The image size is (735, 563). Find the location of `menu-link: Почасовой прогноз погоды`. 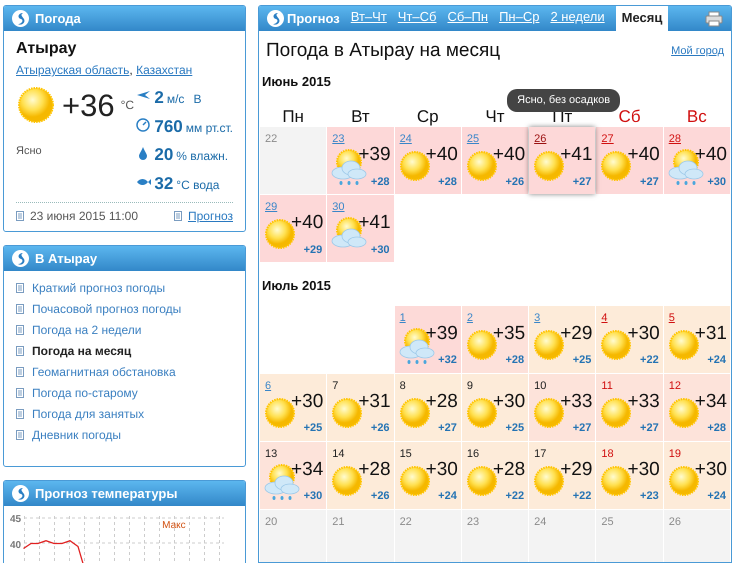

menu-link: Почасовой прогноз погоды is located at coordinates (107, 309).